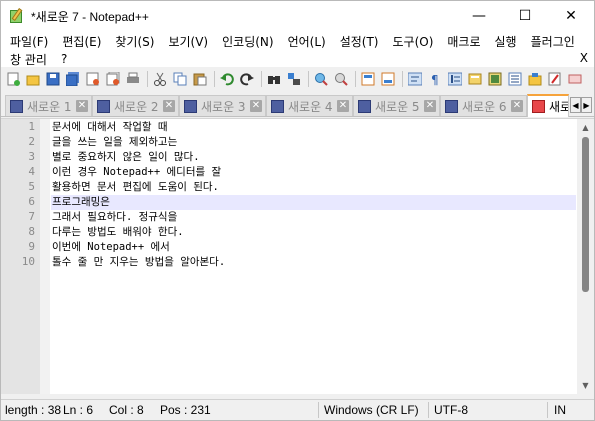 The height and width of the screenshot is (421, 595). What do you see at coordinates (515, 79) in the screenshot?
I see `function-list-icon` at bounding box center [515, 79].